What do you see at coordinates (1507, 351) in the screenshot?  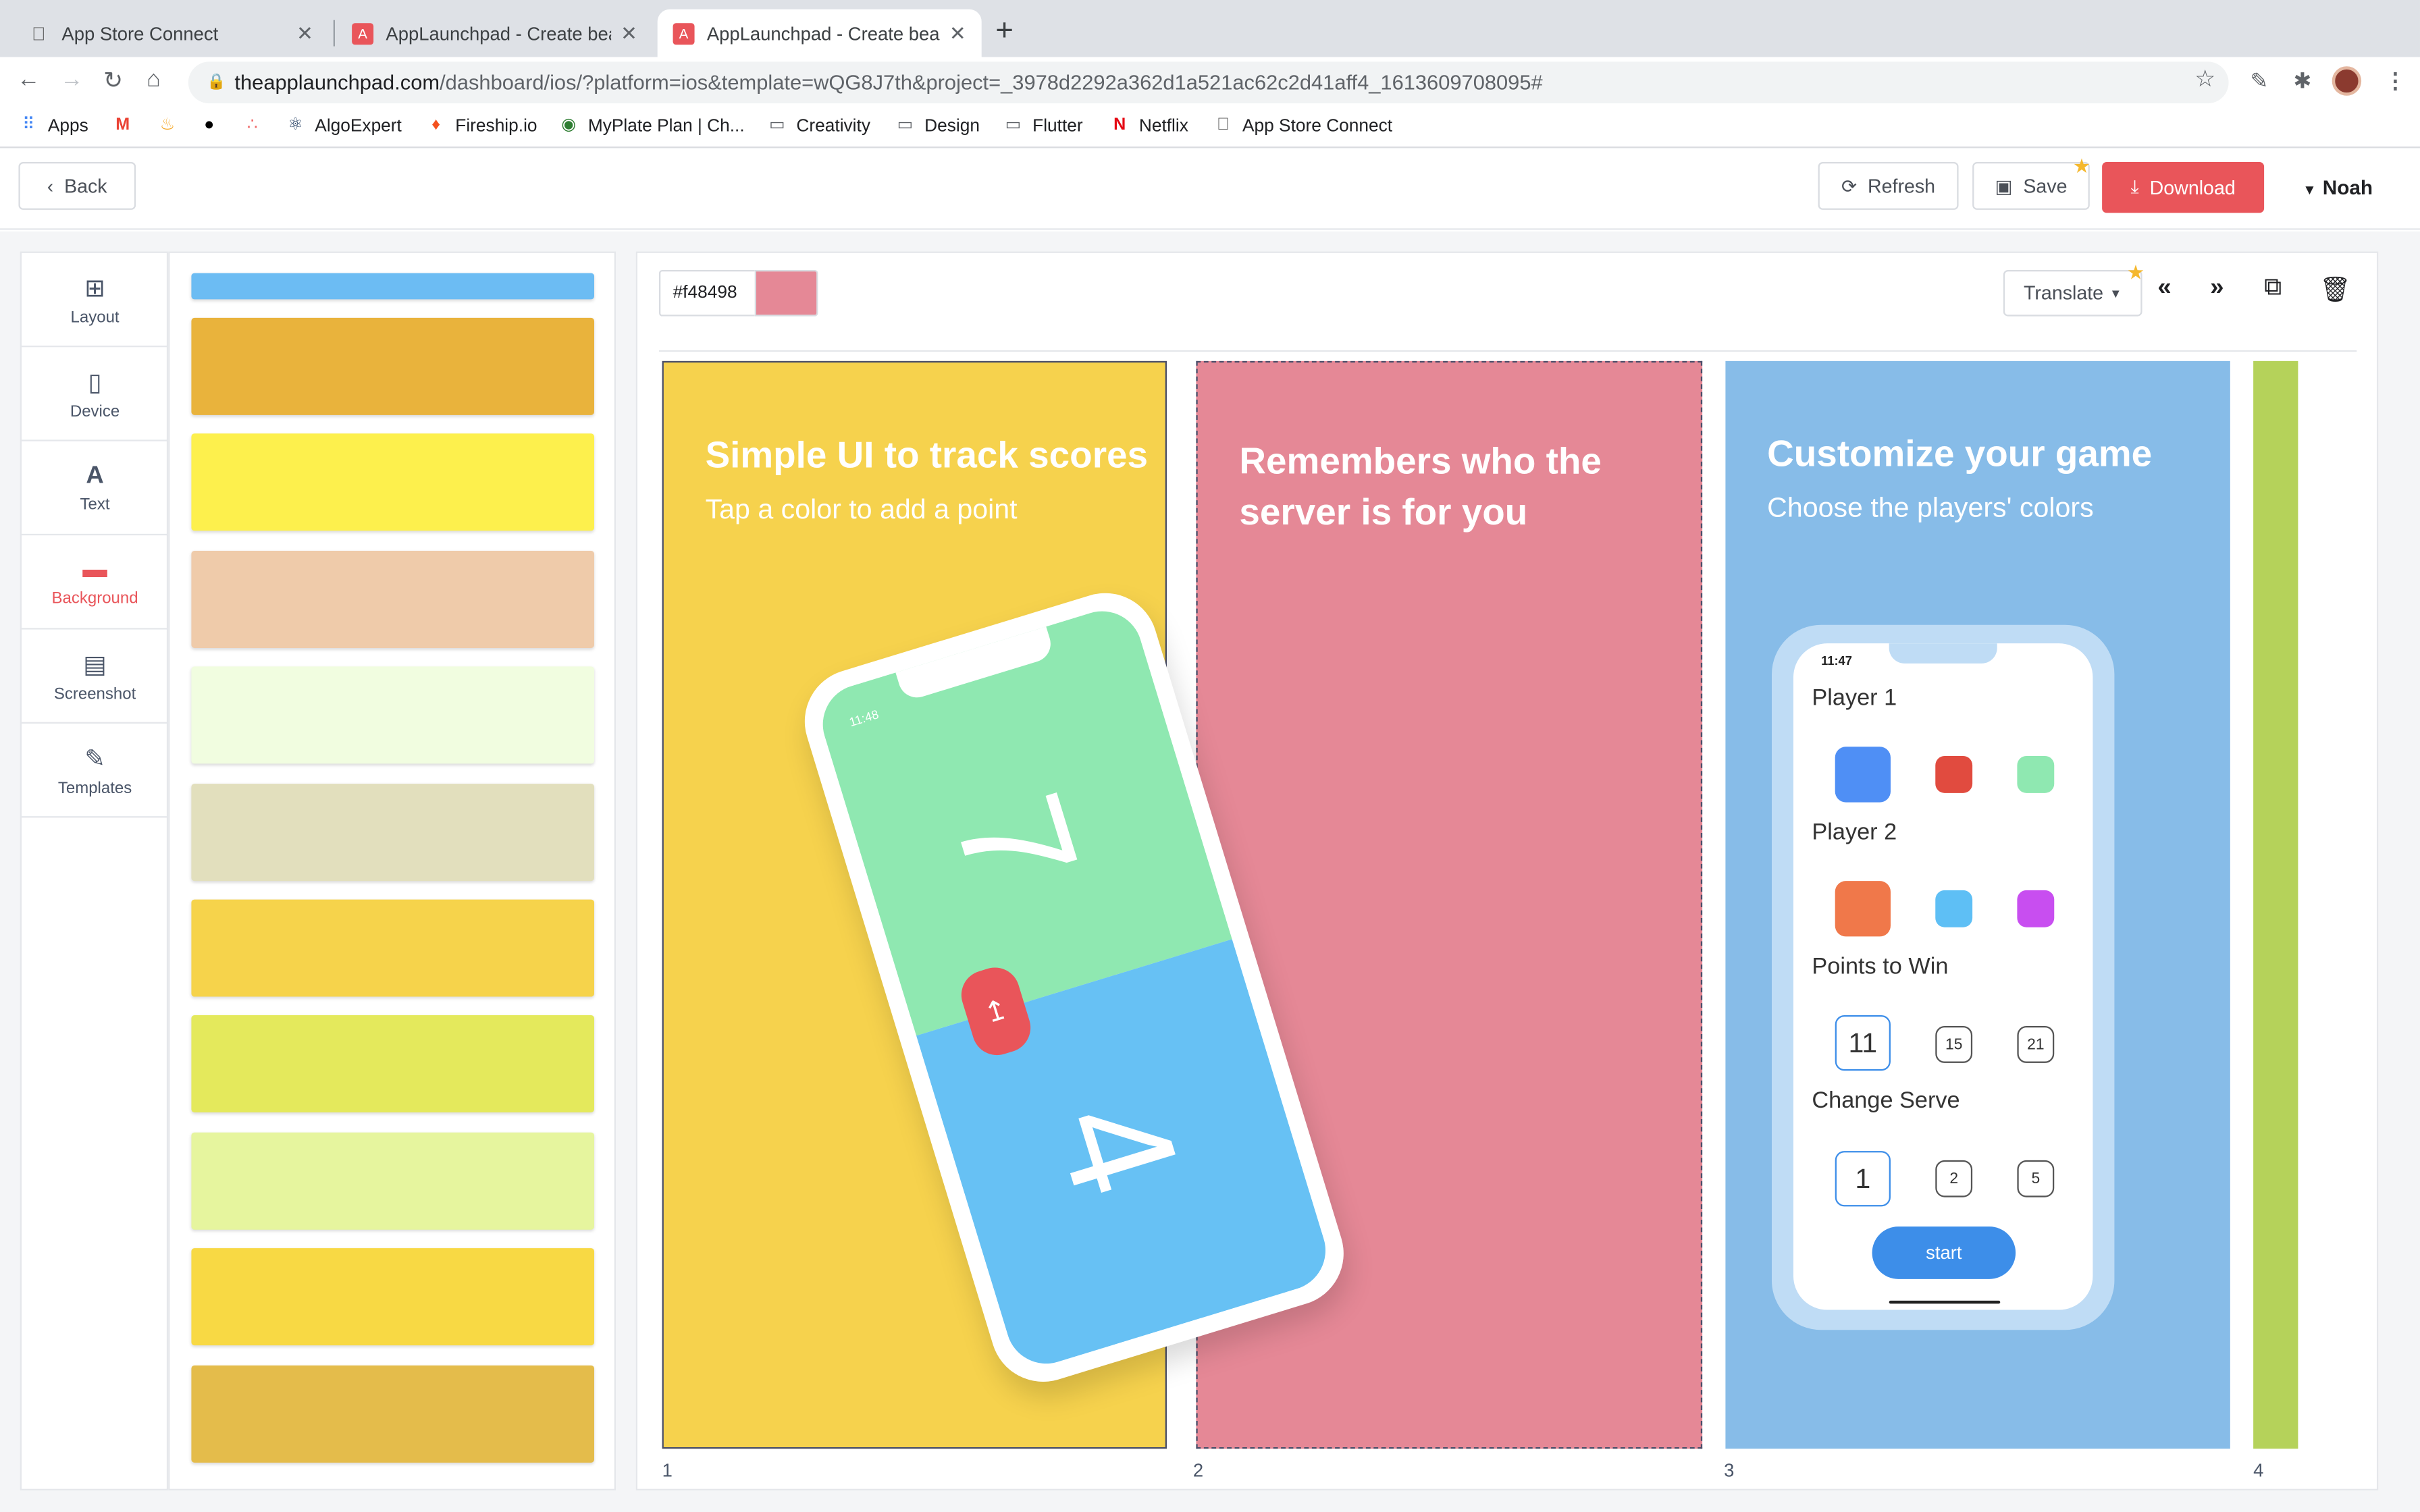 I see `toolbar-divider` at bounding box center [1507, 351].